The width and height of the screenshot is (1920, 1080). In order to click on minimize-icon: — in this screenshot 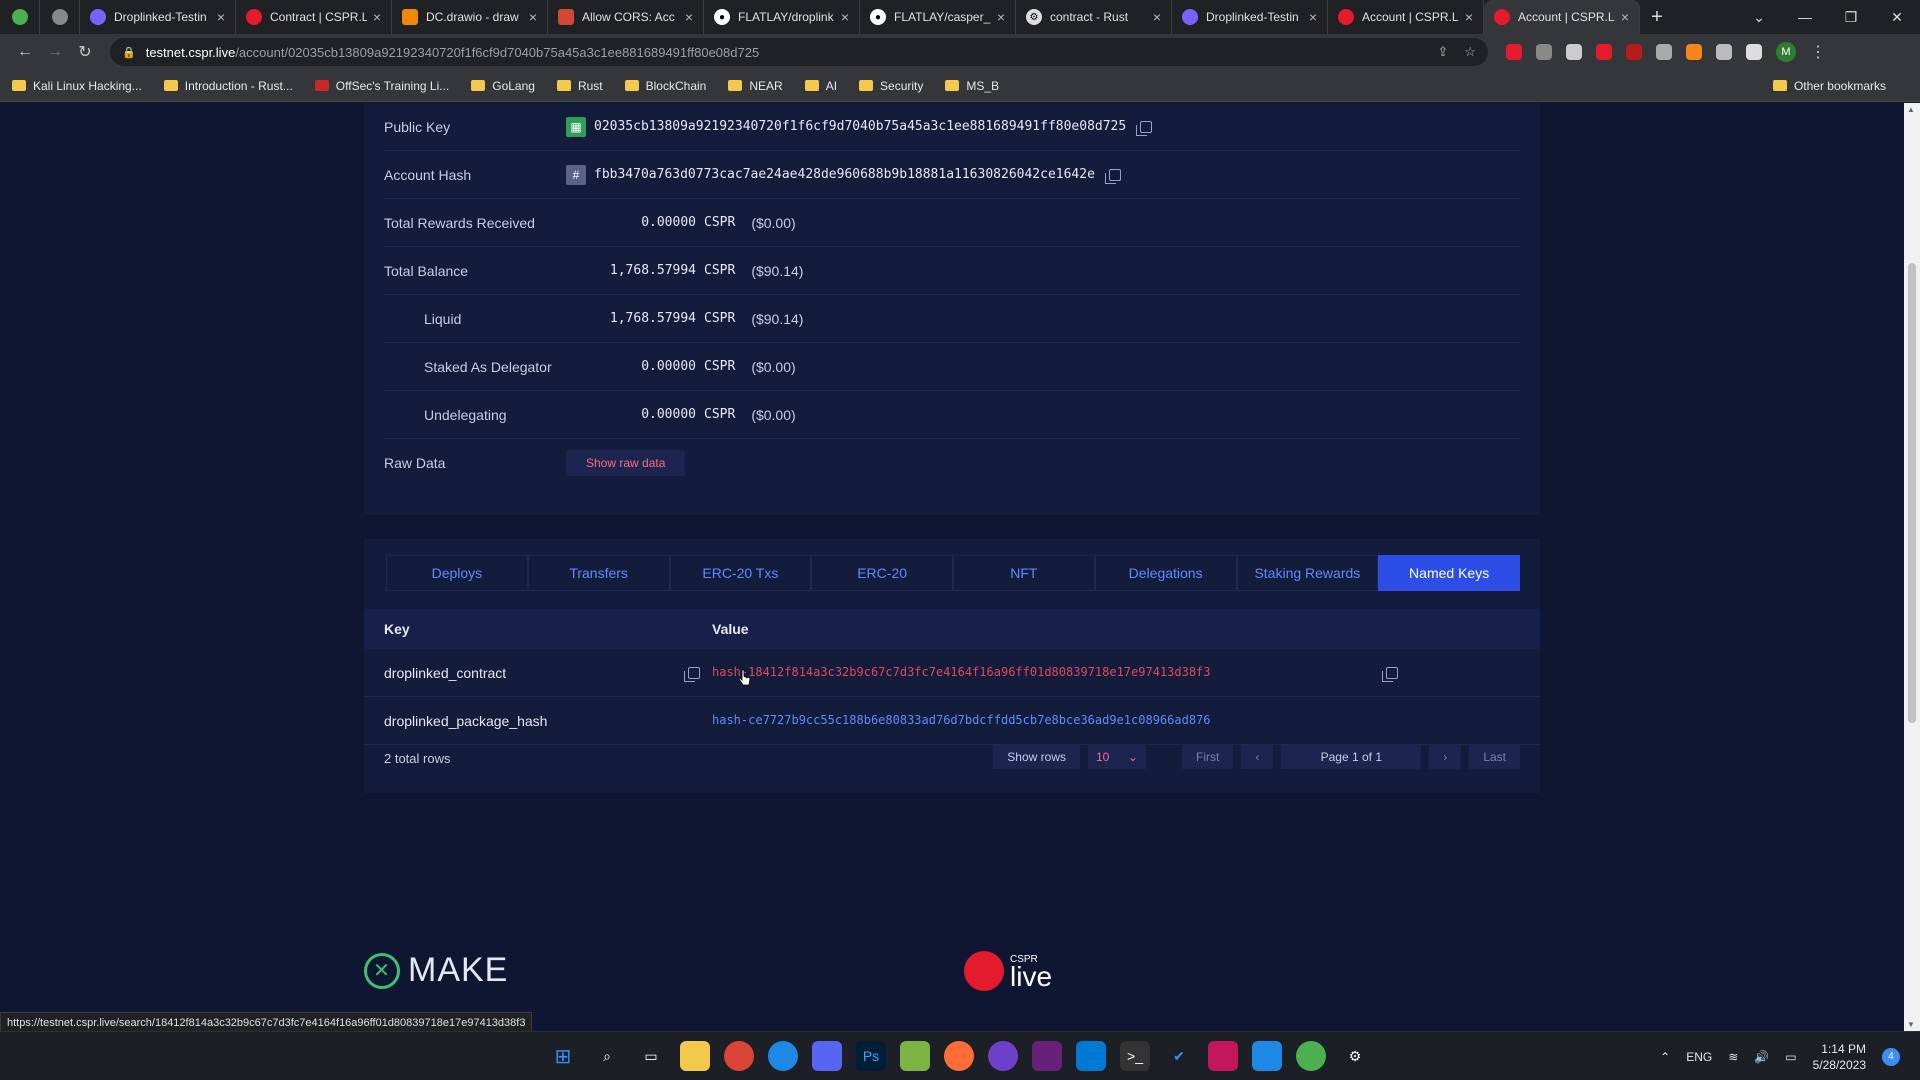, I will do `click(1805, 17)`.